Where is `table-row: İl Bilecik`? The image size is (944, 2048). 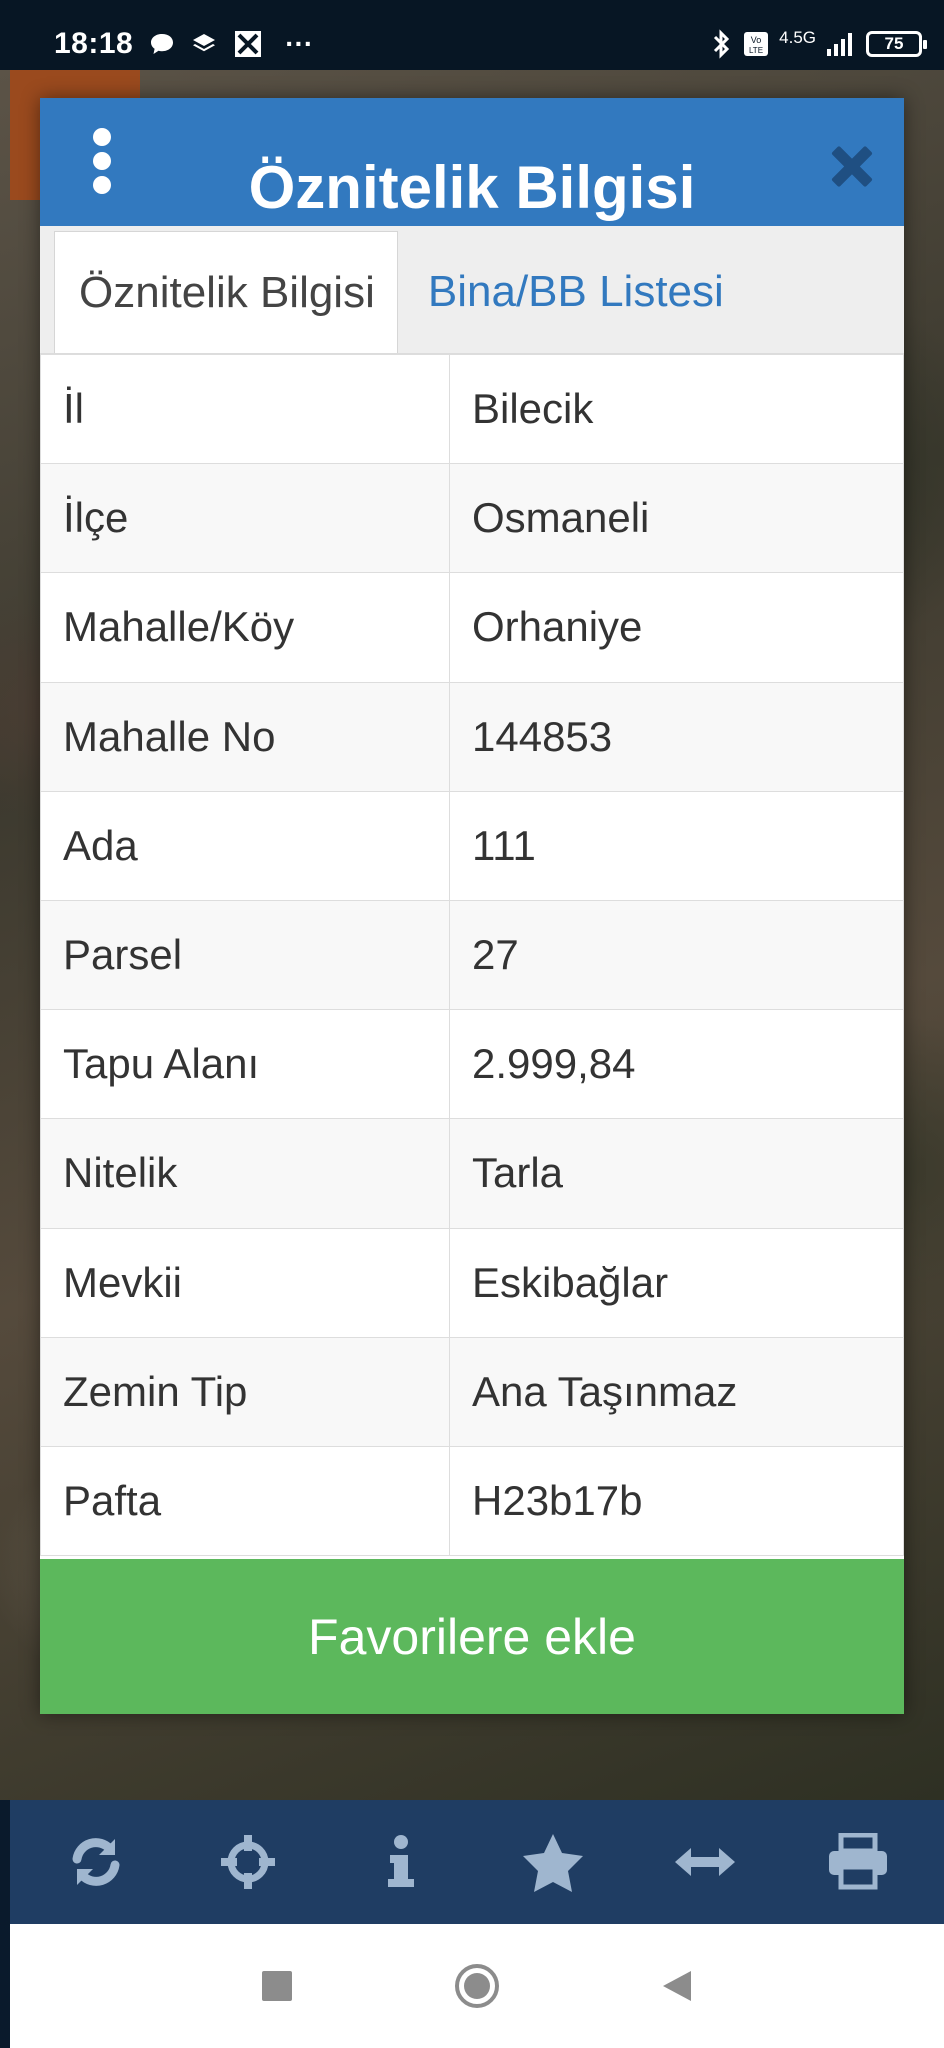
table-row: İl Bilecik is located at coordinates (472, 409).